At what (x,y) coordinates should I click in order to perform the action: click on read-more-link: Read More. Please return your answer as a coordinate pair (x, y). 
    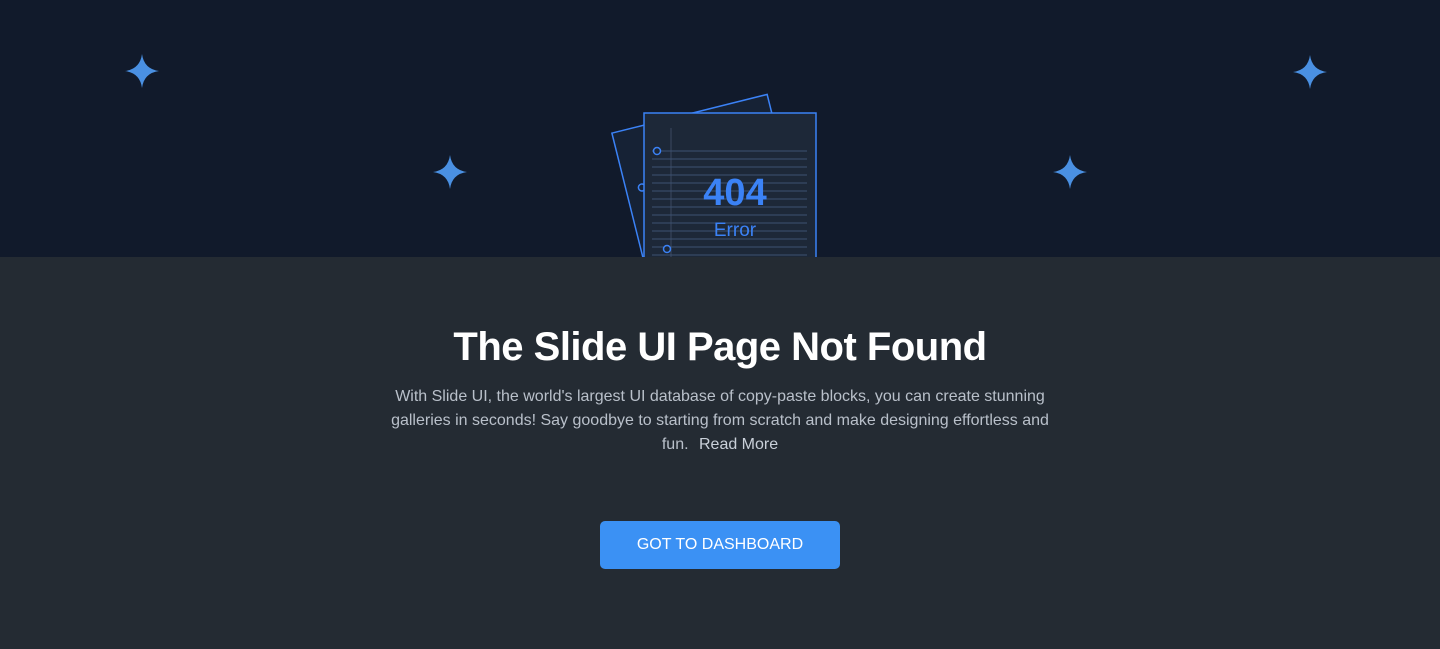
    Looking at the image, I should click on (738, 444).